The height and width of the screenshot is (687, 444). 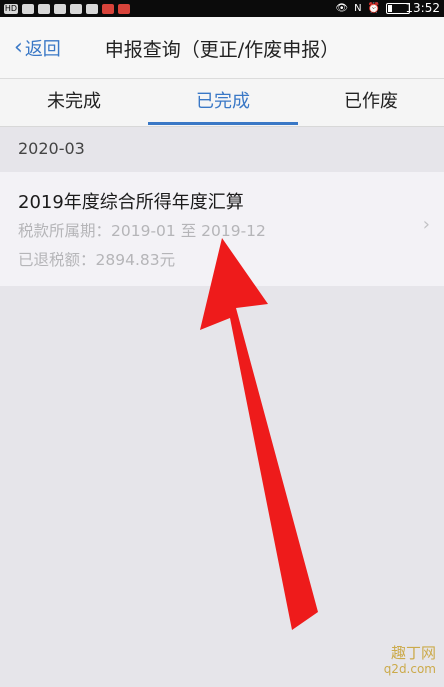 What do you see at coordinates (223, 123) in the screenshot?
I see `active-tab-indicator` at bounding box center [223, 123].